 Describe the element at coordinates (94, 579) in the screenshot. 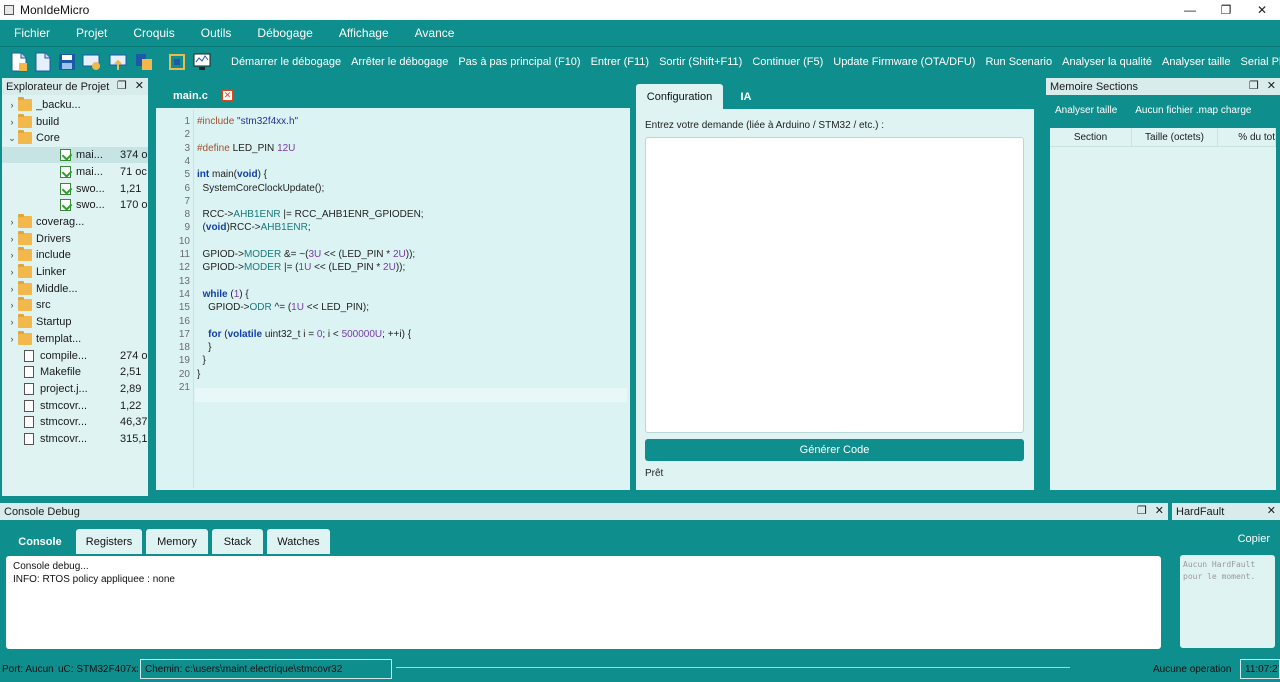

I see `console-line: INFO: RTOS policy appliquee : none` at that location.